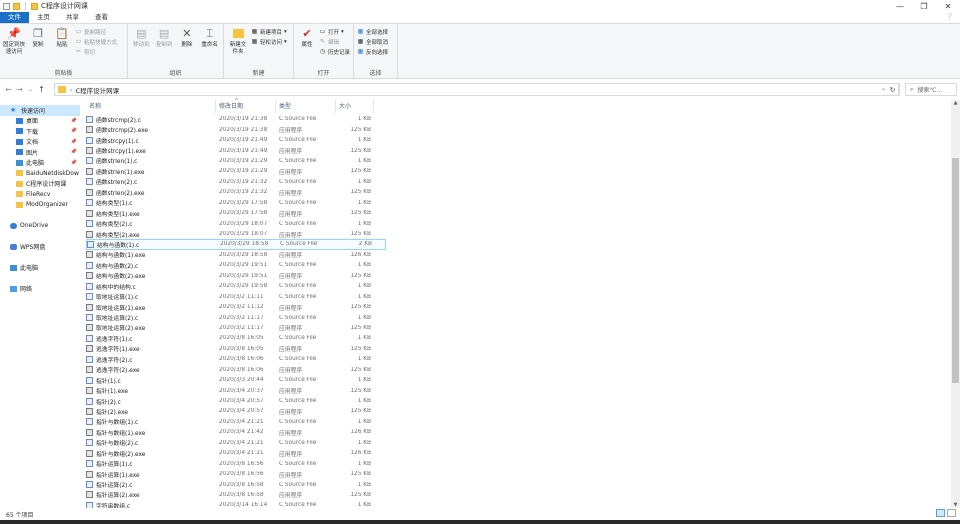  Describe the element at coordinates (8, 89) in the screenshot. I see `back-arrow-icon: ←` at that location.